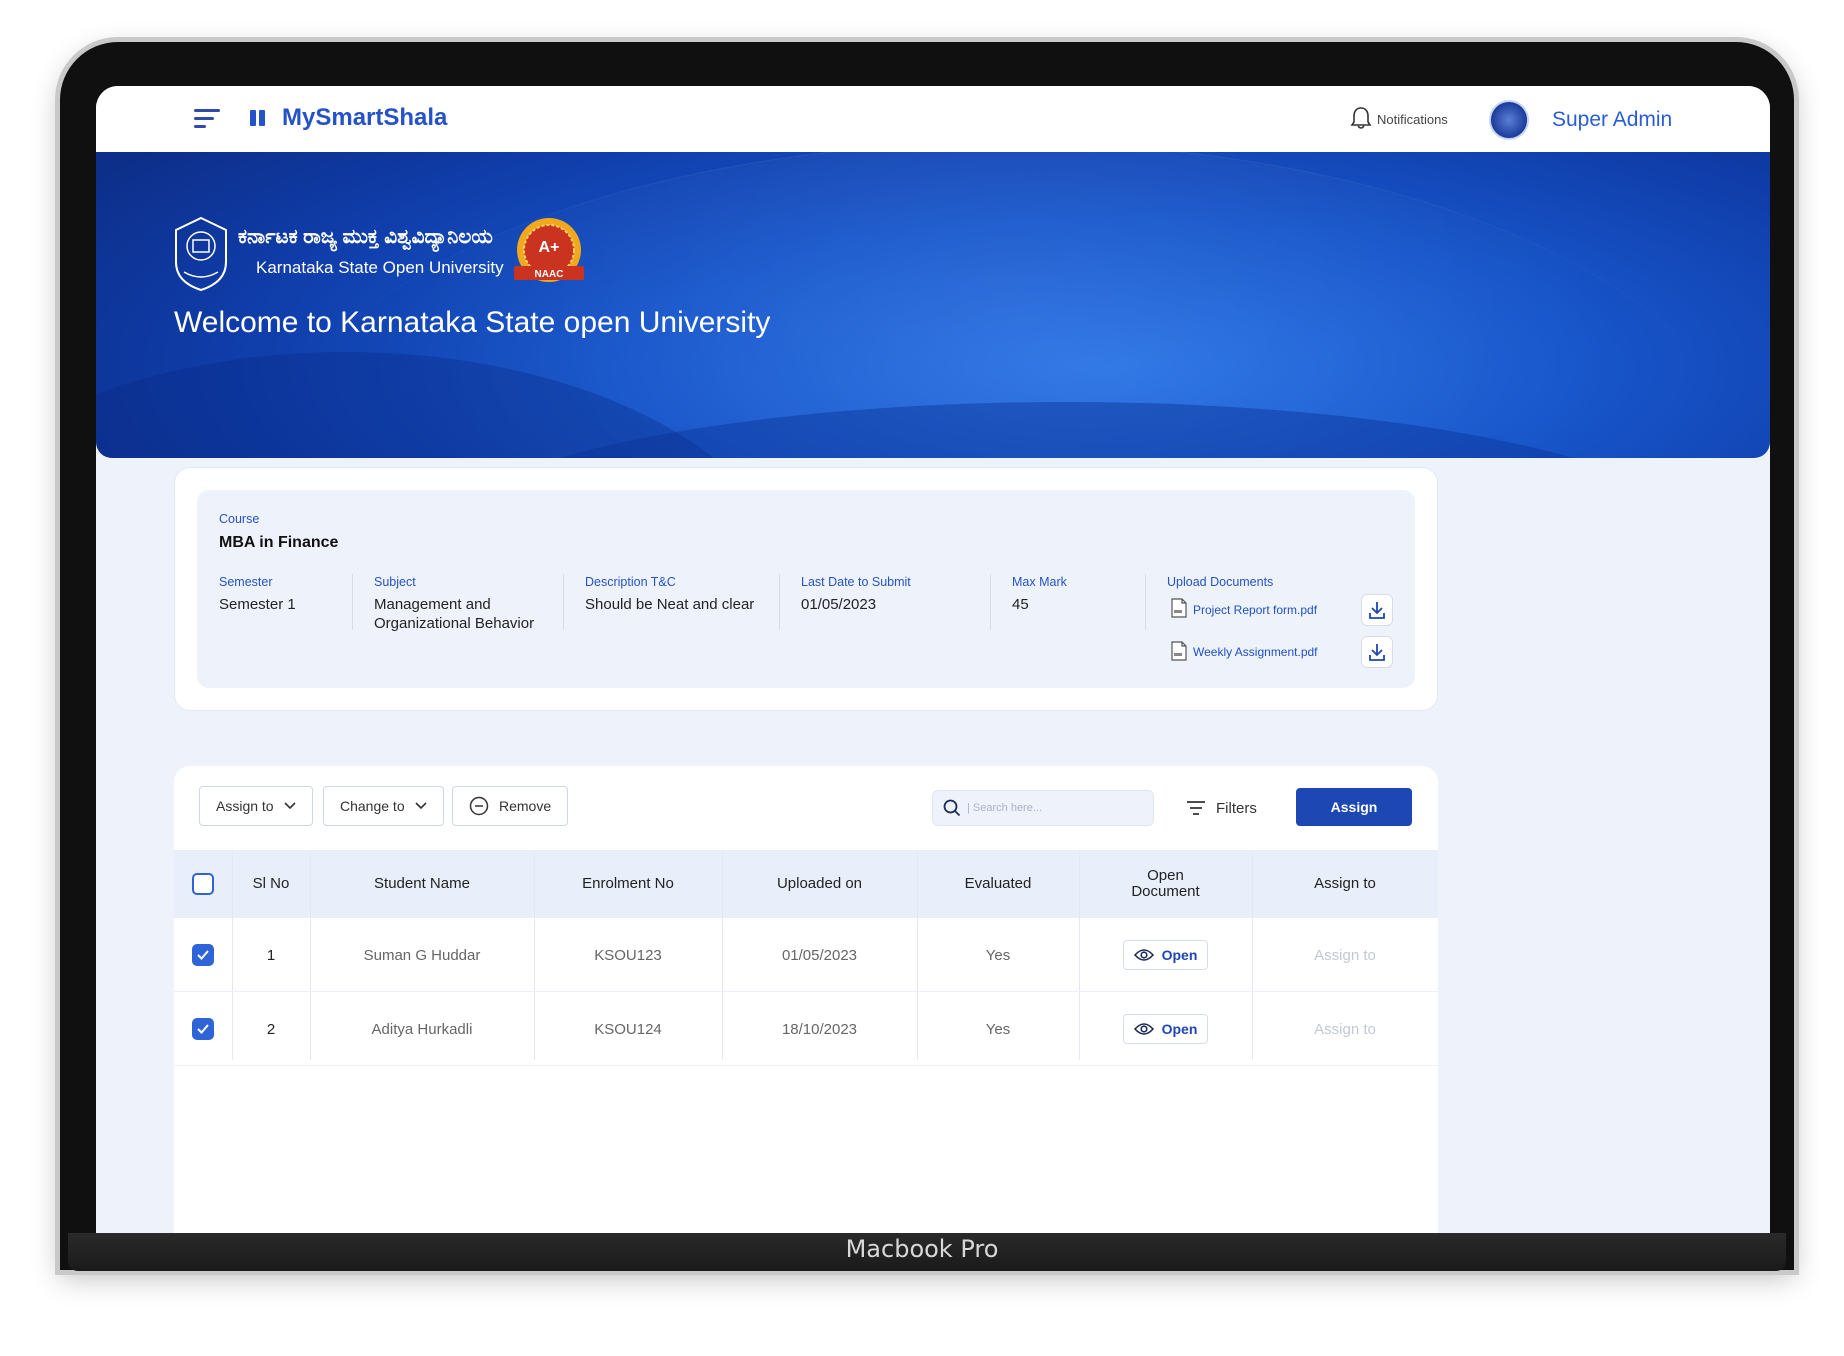 Image resolution: width=1844 pixels, height=1356 pixels. I want to click on header-open-document: Open Document, so click(1165, 884).